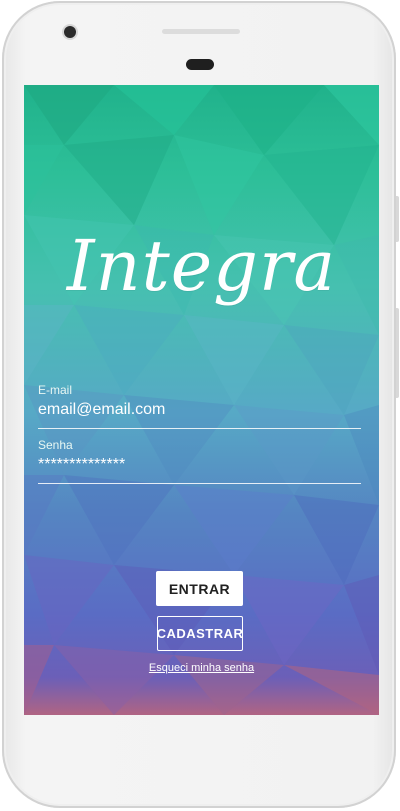 This screenshot has height=811, width=400. What do you see at coordinates (201, 668) in the screenshot?
I see `forgot-password-link: Esqueci minha senha` at bounding box center [201, 668].